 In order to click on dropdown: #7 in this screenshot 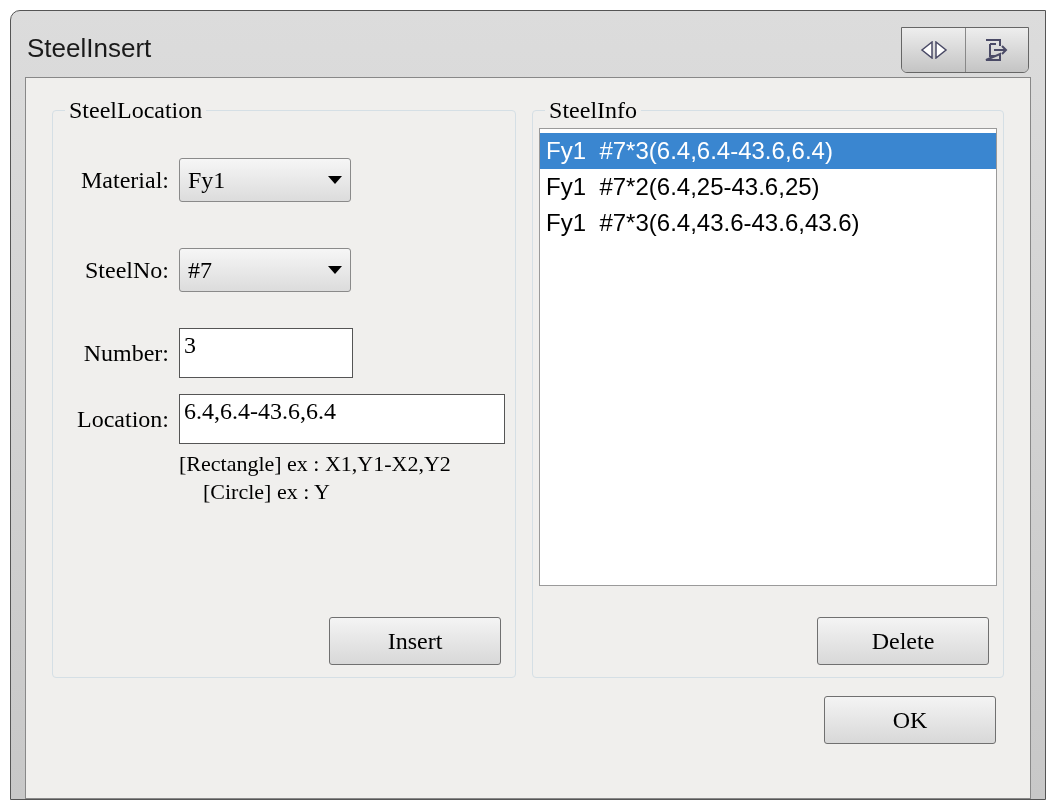, I will do `click(265, 270)`.